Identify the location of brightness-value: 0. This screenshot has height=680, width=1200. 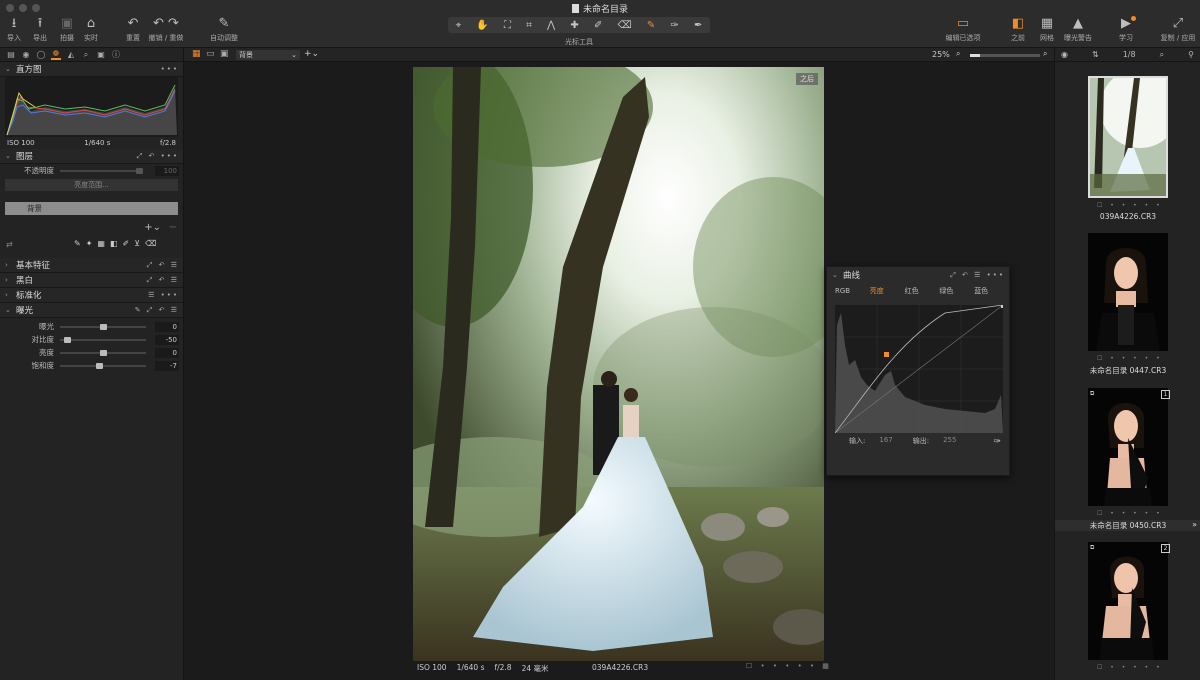
(167, 352).